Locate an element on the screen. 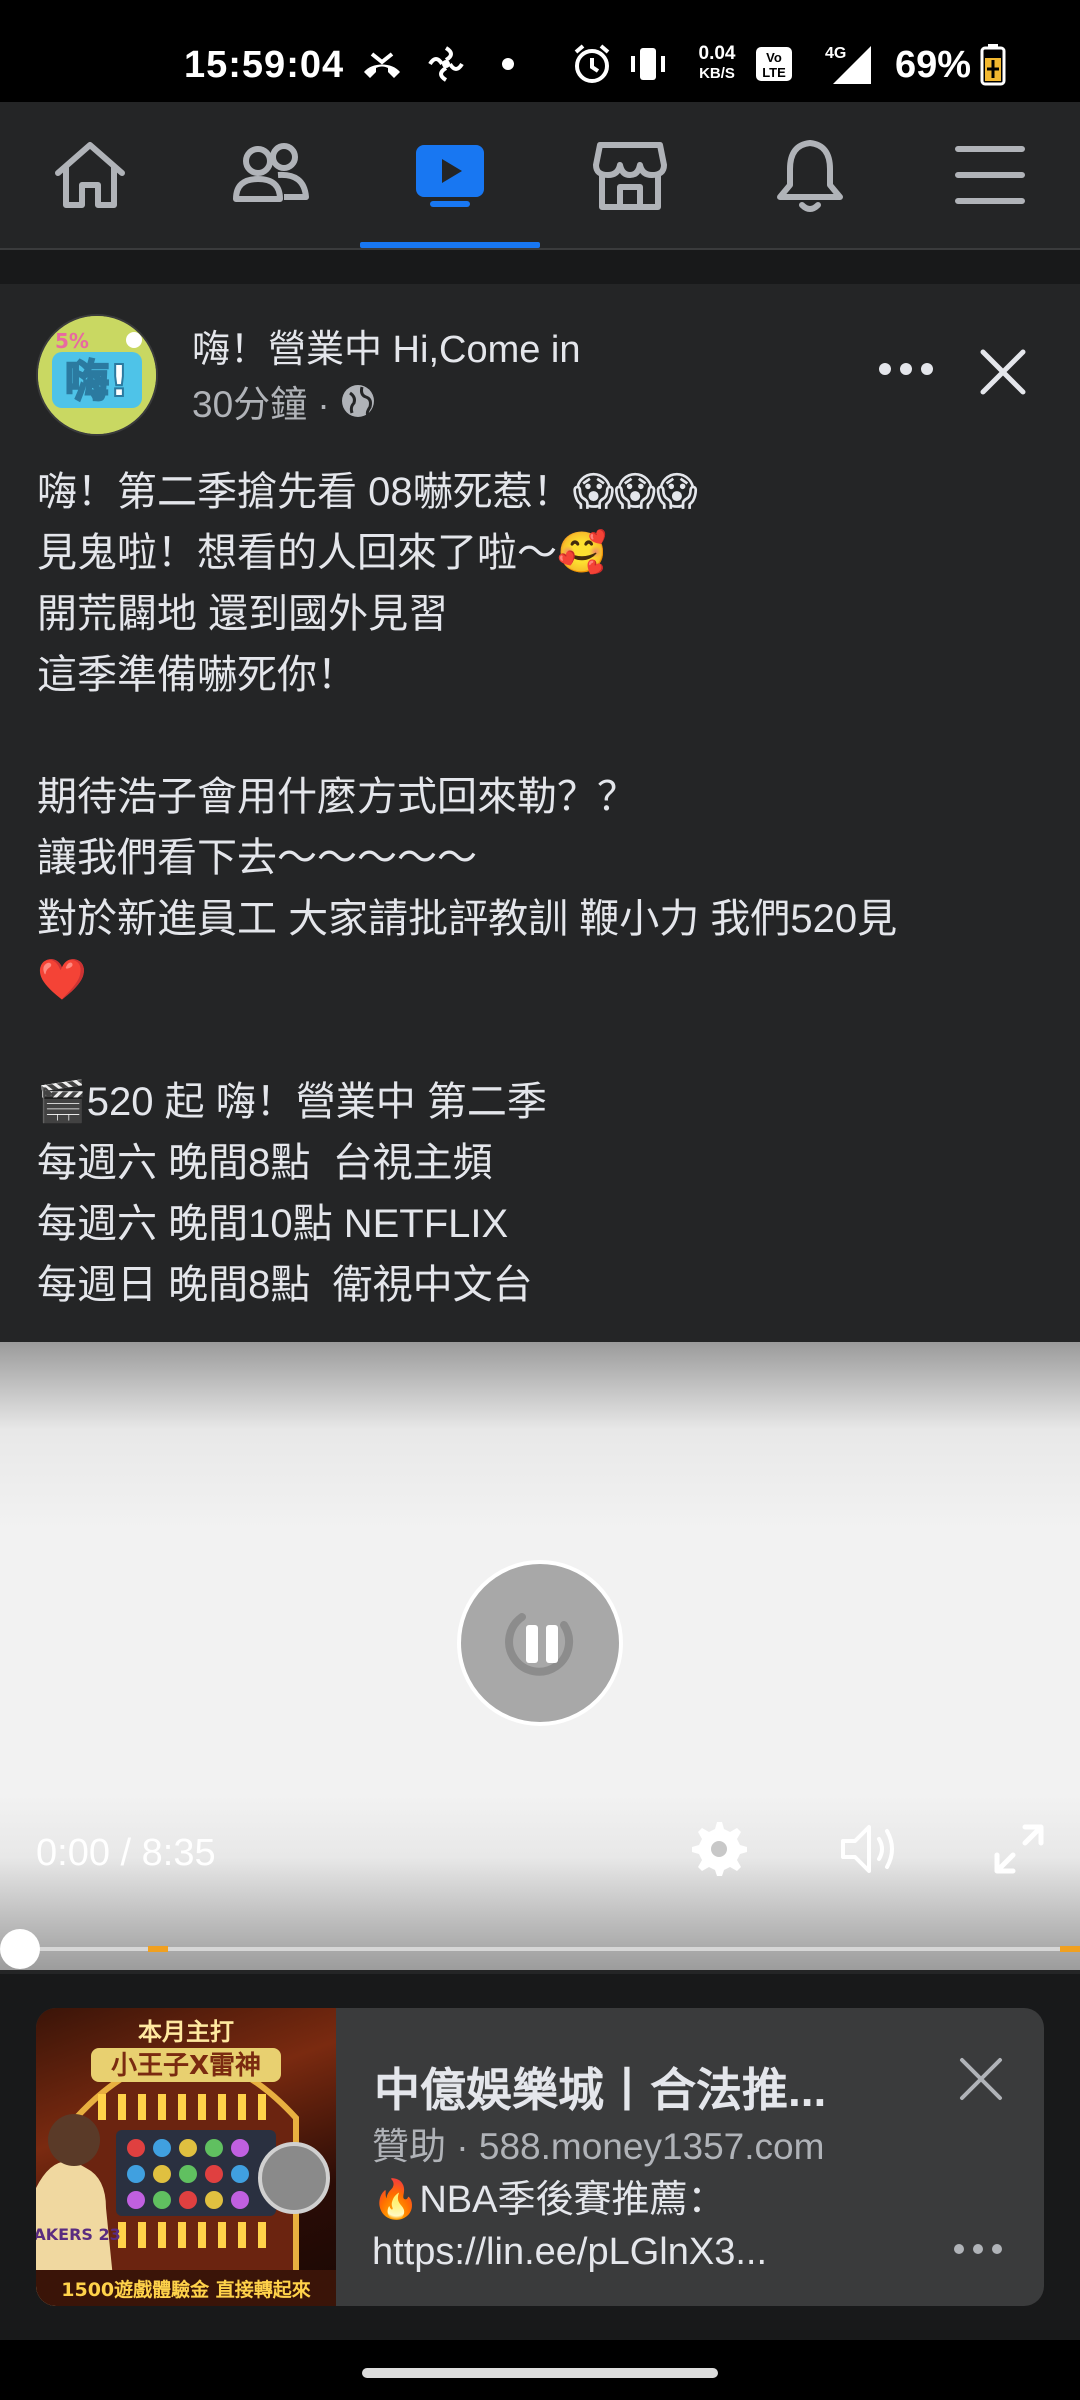 The width and height of the screenshot is (1080, 2400). home-icon is located at coordinates (90, 175).